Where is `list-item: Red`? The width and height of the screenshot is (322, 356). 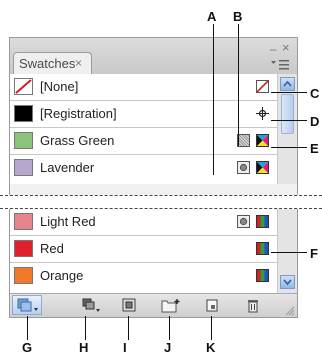
list-item: Red is located at coordinates (143, 249).